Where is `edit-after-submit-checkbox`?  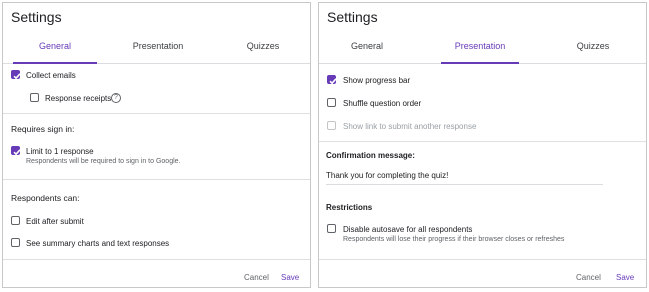
edit-after-submit-checkbox is located at coordinates (15, 220).